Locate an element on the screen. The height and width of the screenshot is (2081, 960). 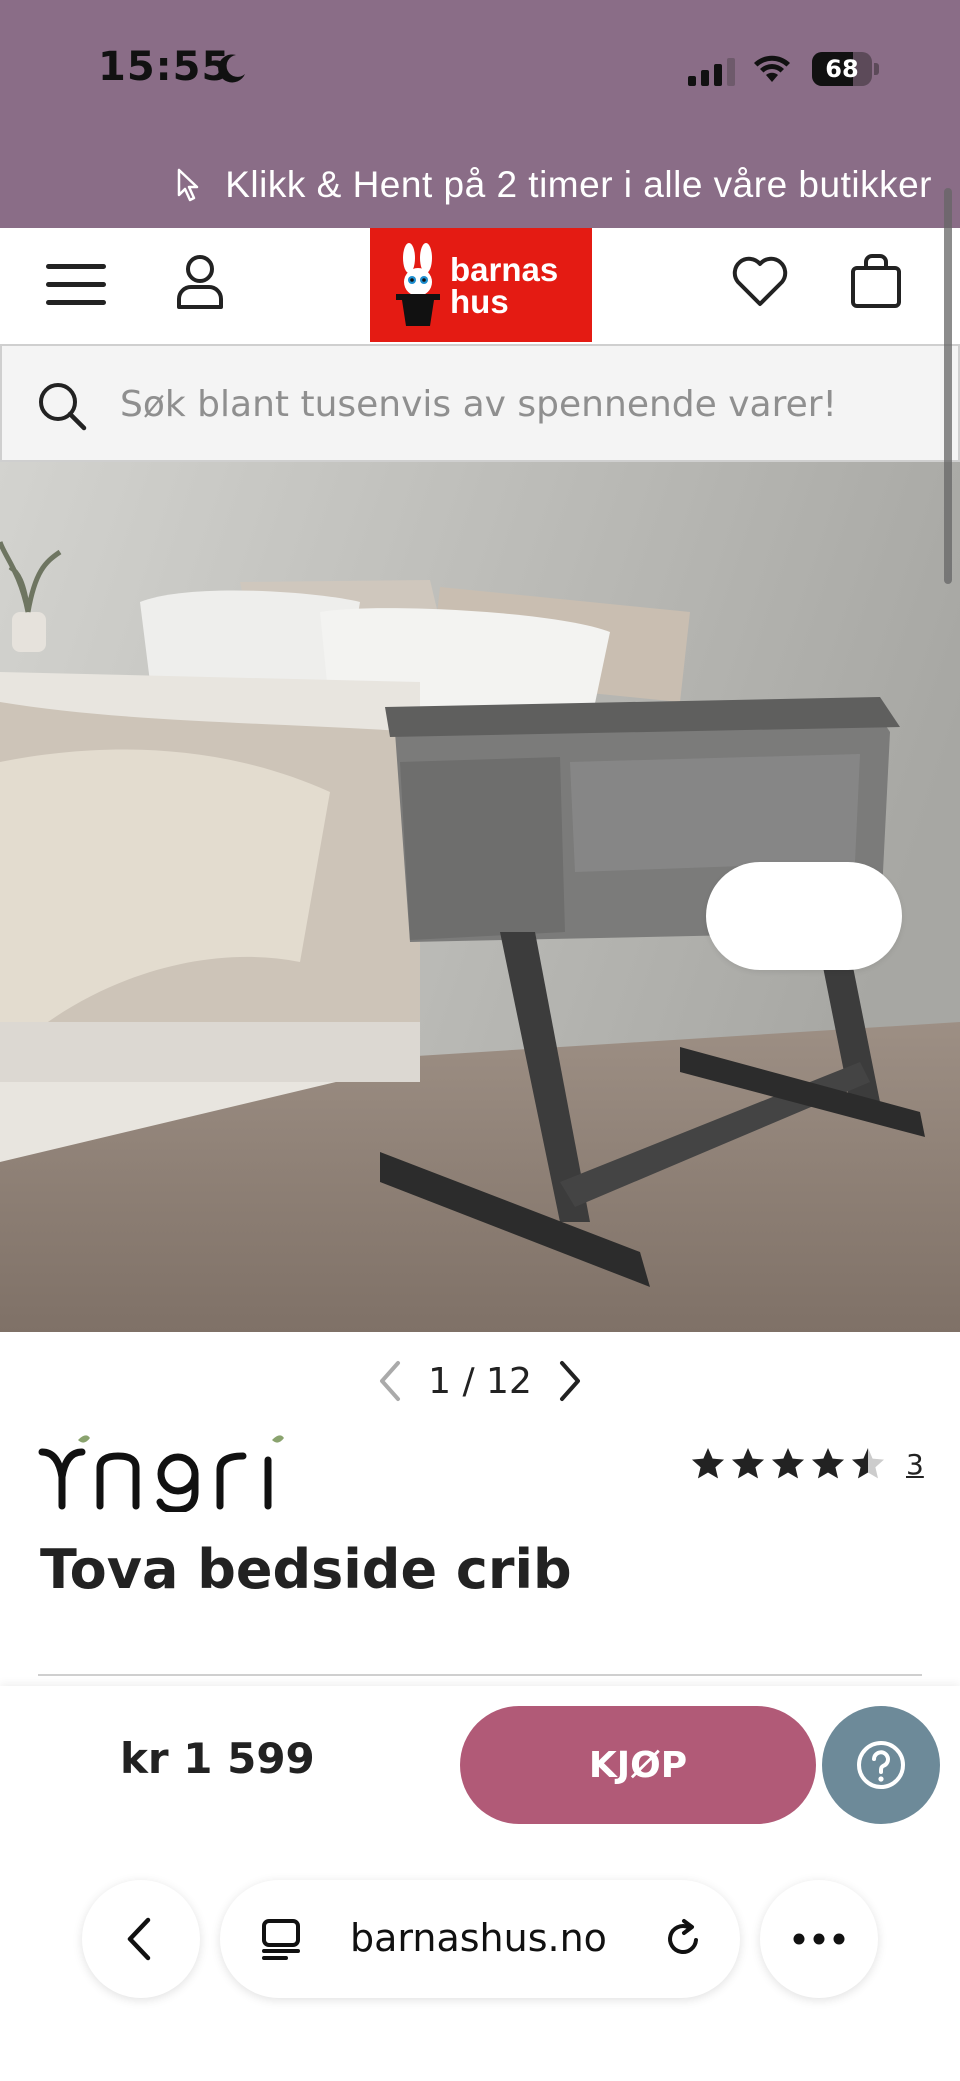
help-button is located at coordinates (881, 1765).